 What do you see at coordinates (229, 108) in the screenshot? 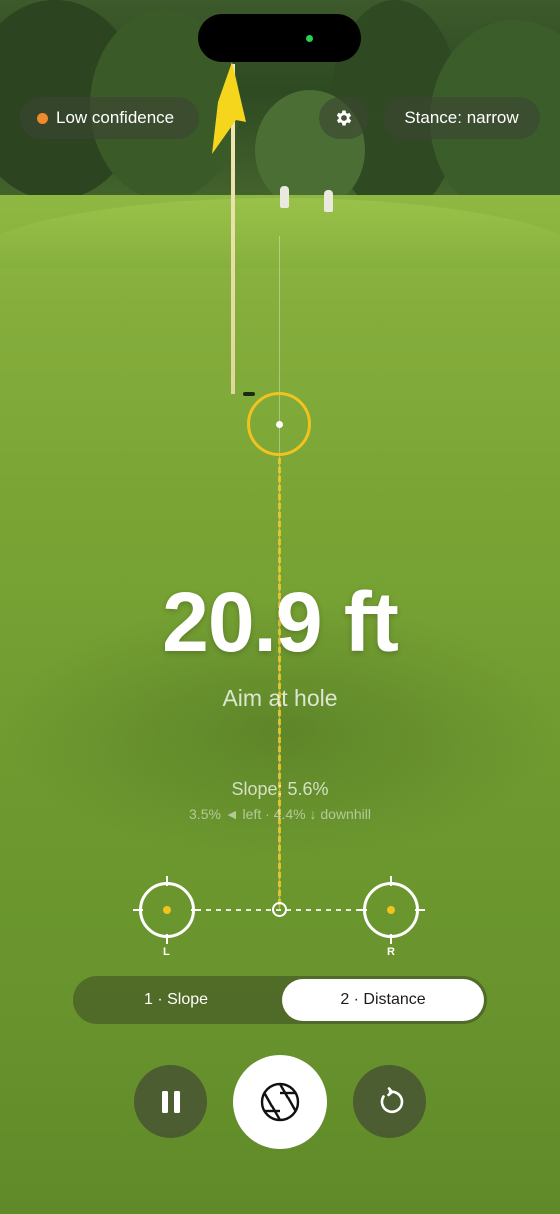
I see `flag-icon` at bounding box center [229, 108].